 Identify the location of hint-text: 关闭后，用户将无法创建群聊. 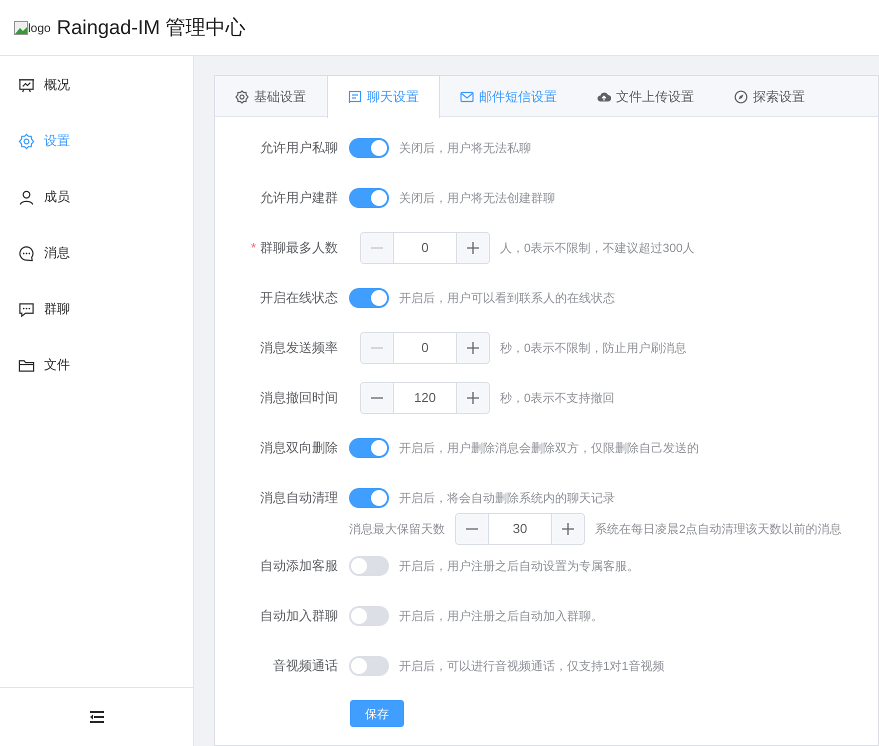
(477, 198).